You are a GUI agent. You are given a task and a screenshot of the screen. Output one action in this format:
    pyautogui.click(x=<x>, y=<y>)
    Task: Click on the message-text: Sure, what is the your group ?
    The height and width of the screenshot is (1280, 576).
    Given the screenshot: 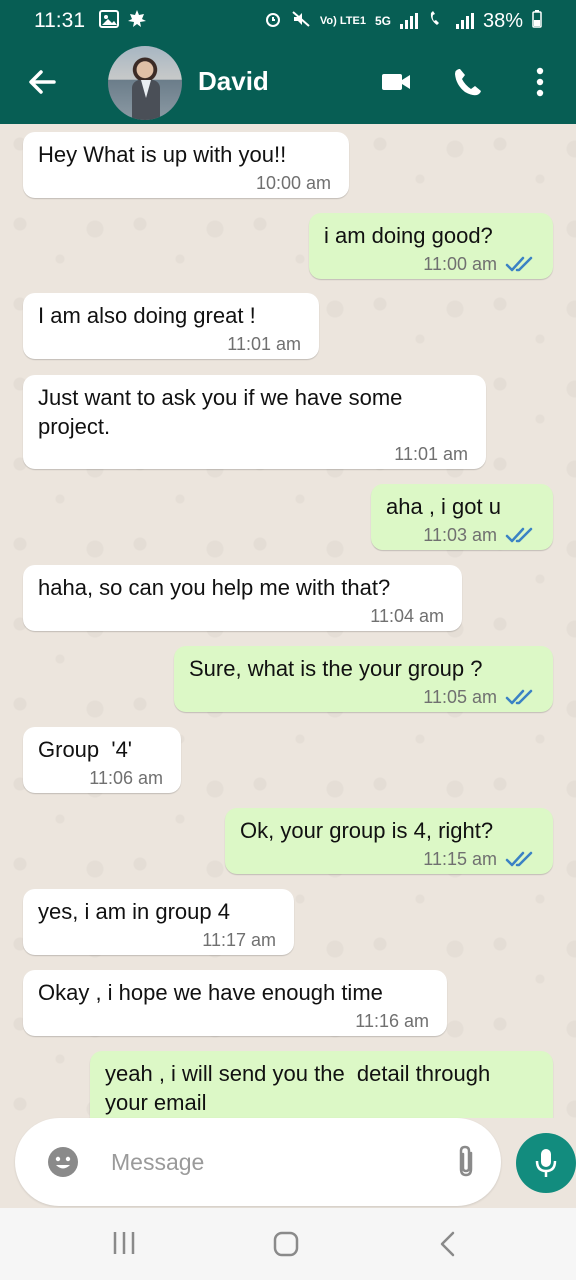 What is the action you would take?
    pyautogui.click(x=336, y=668)
    